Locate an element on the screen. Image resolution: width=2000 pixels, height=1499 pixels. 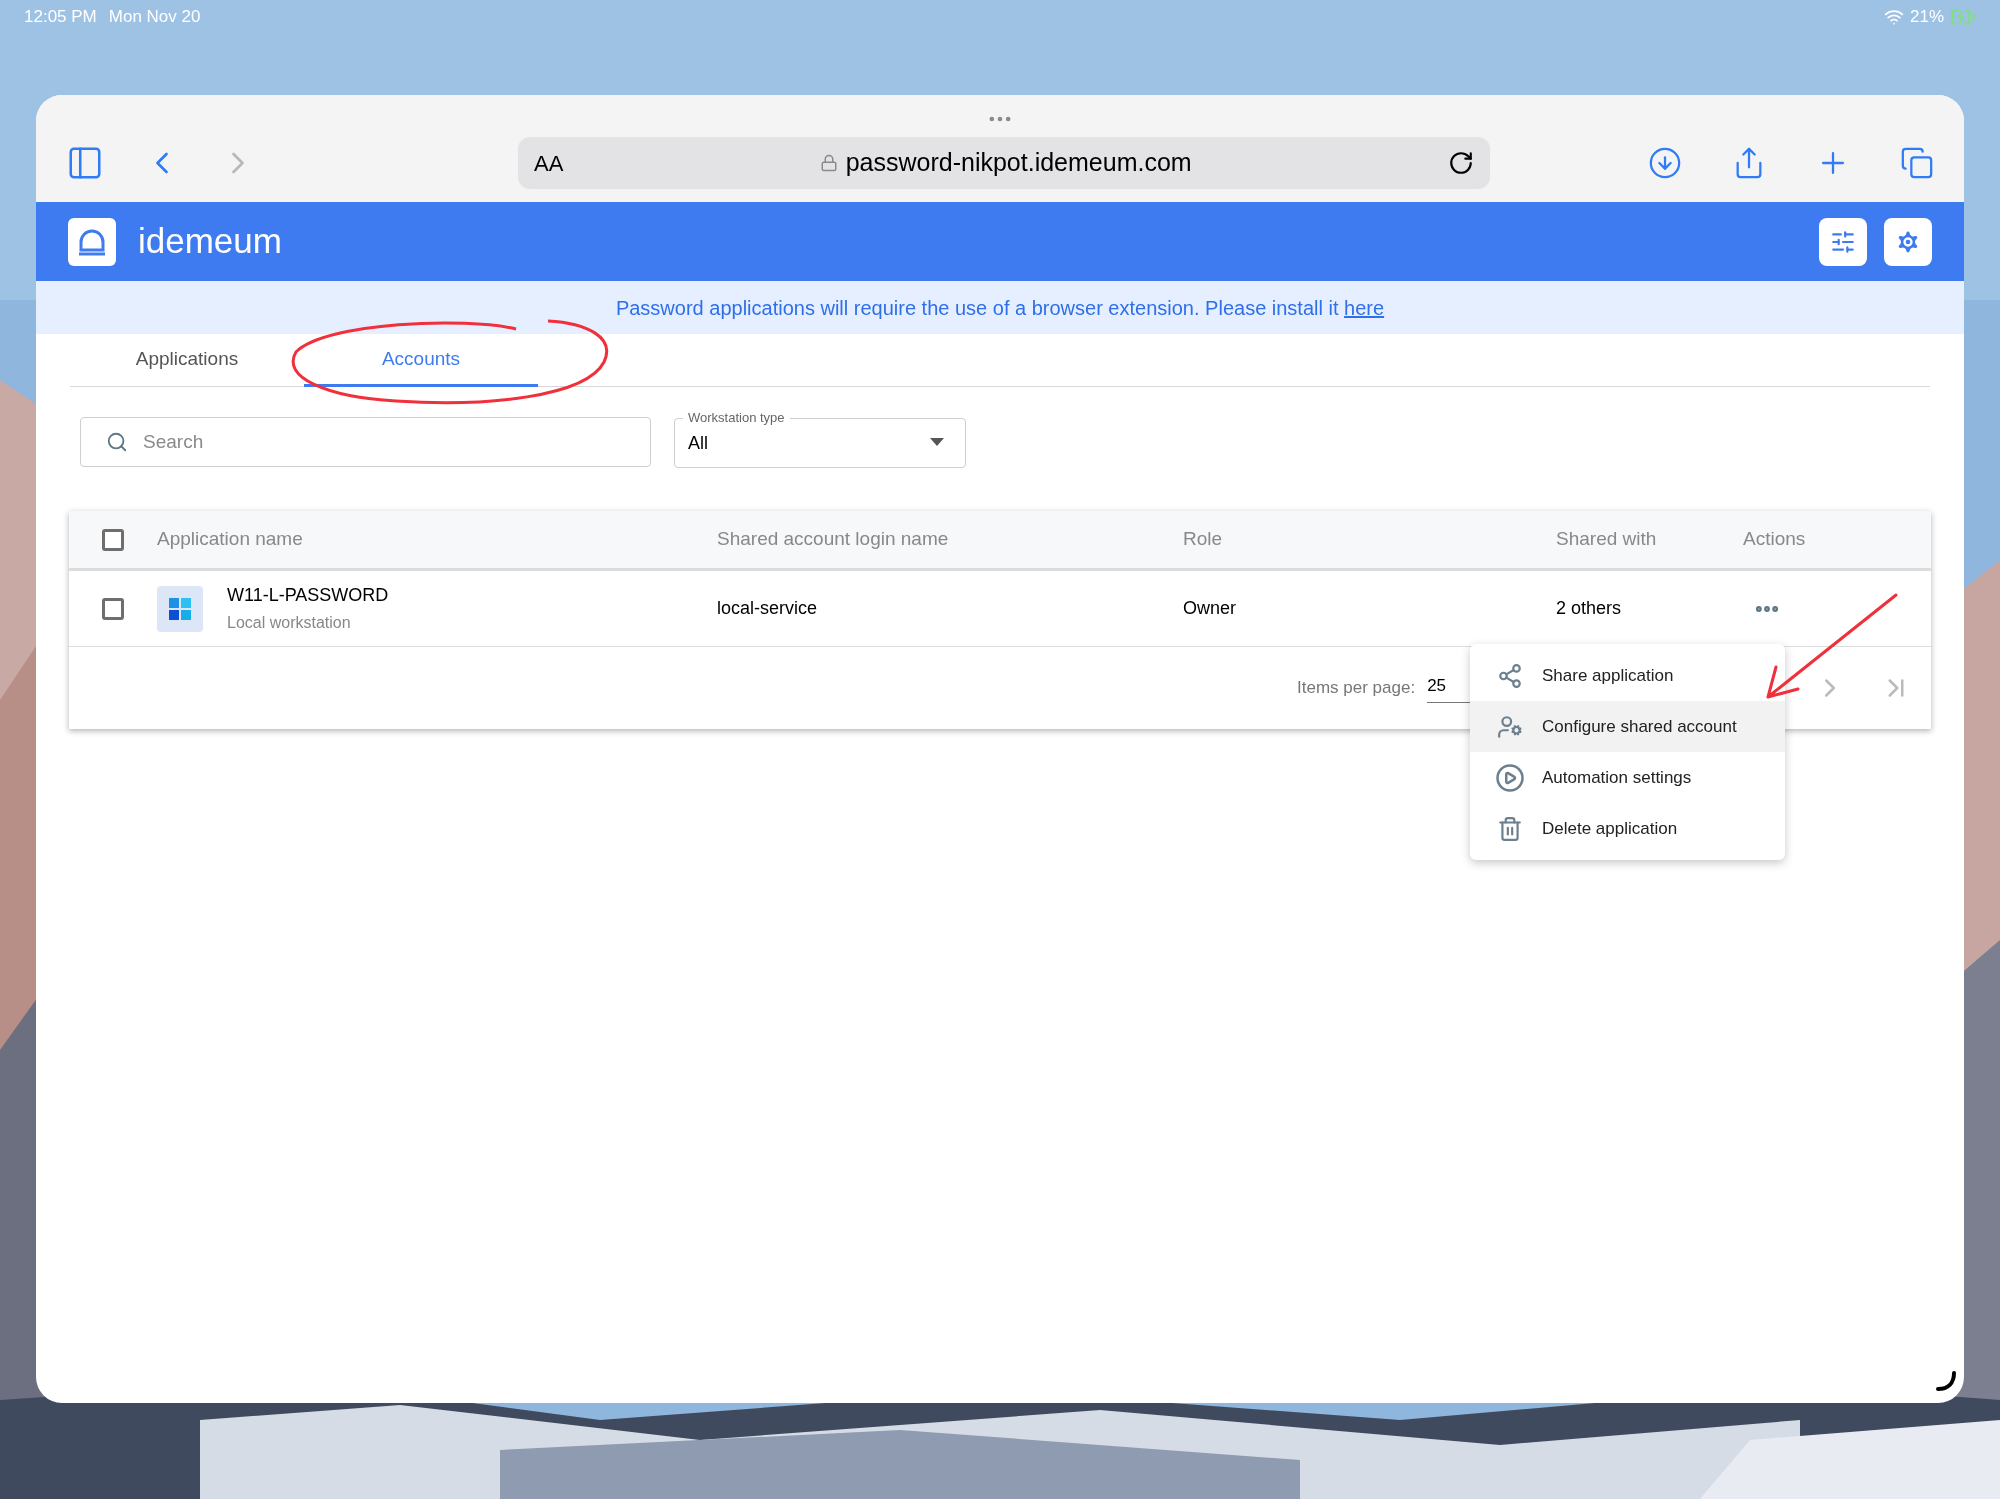
app-name: idemeum is located at coordinates (210, 241).